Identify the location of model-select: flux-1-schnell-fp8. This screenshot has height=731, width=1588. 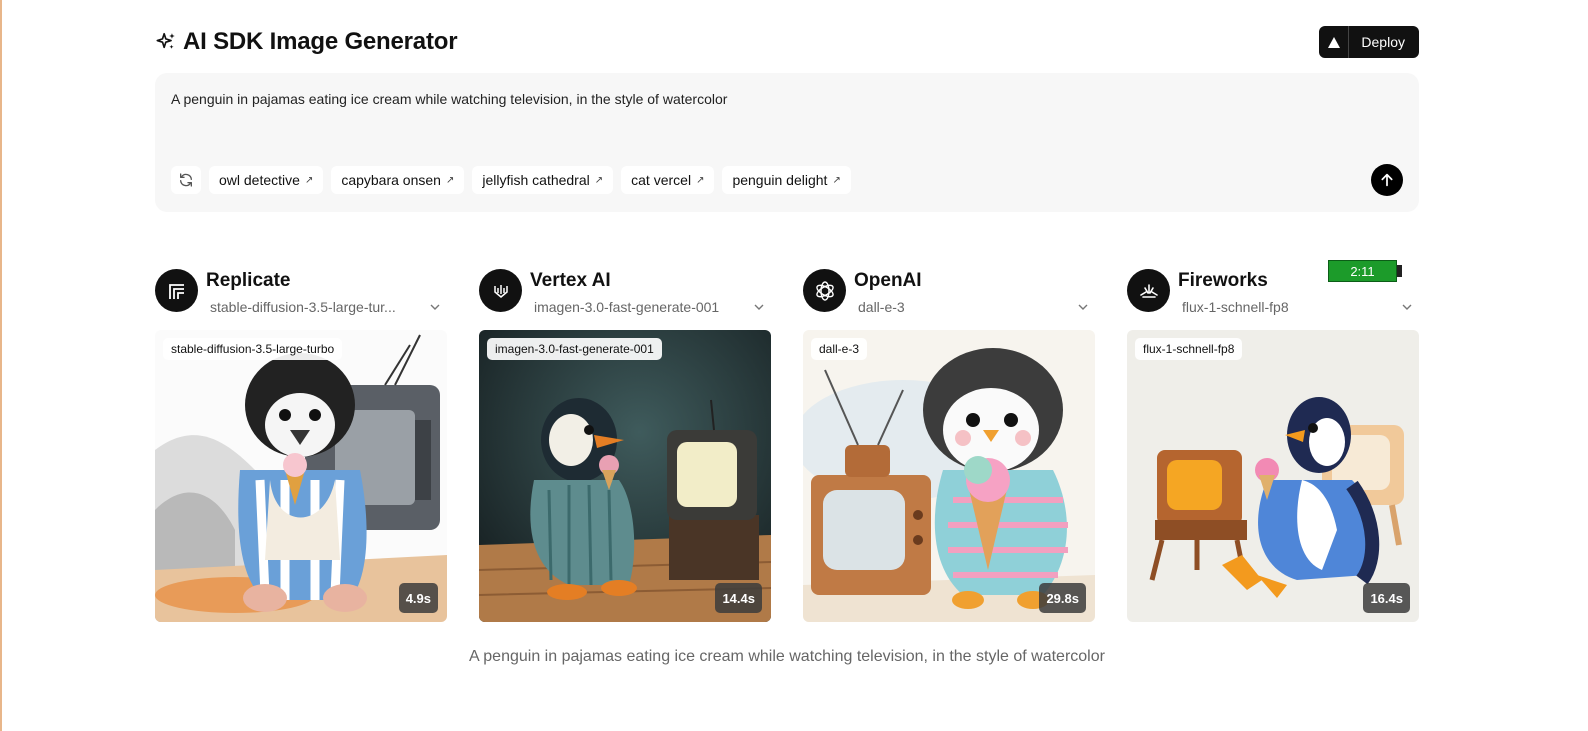
(1298, 307).